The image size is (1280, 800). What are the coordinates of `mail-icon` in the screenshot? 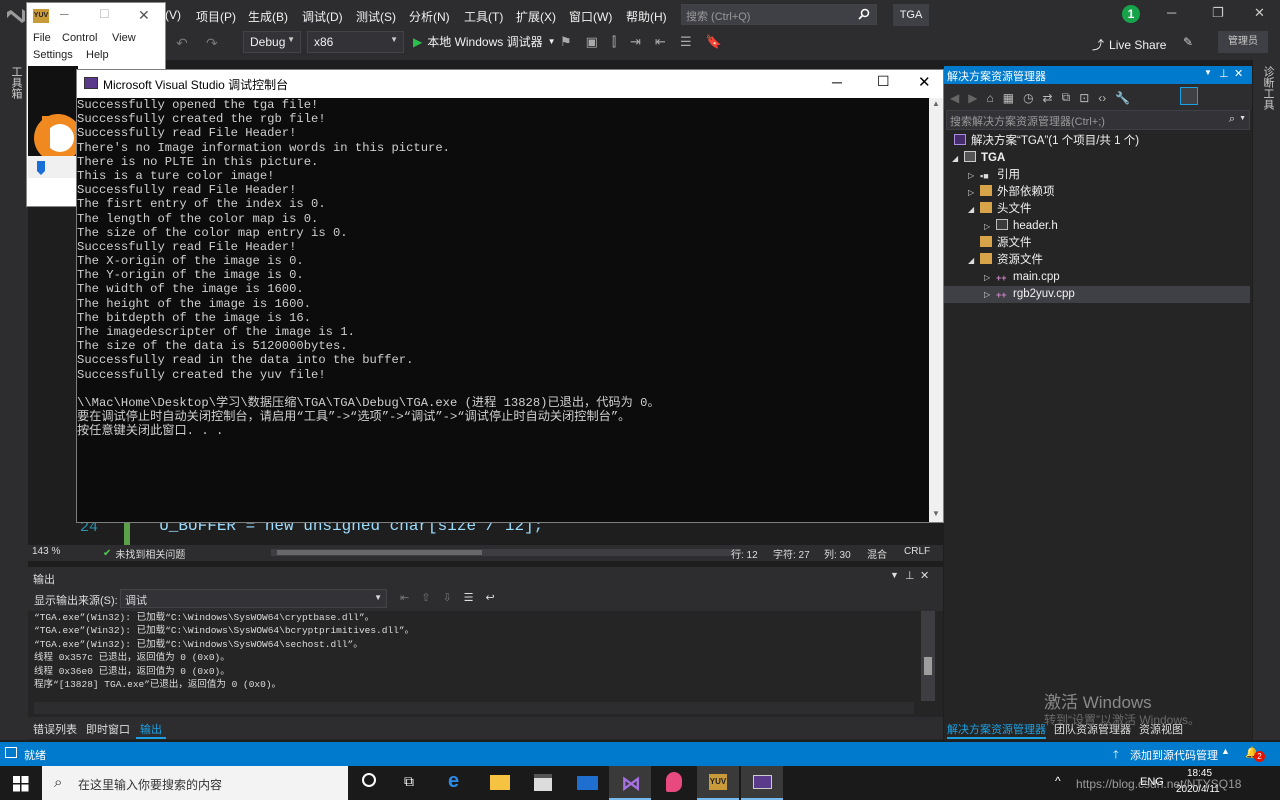 It's located at (587, 783).